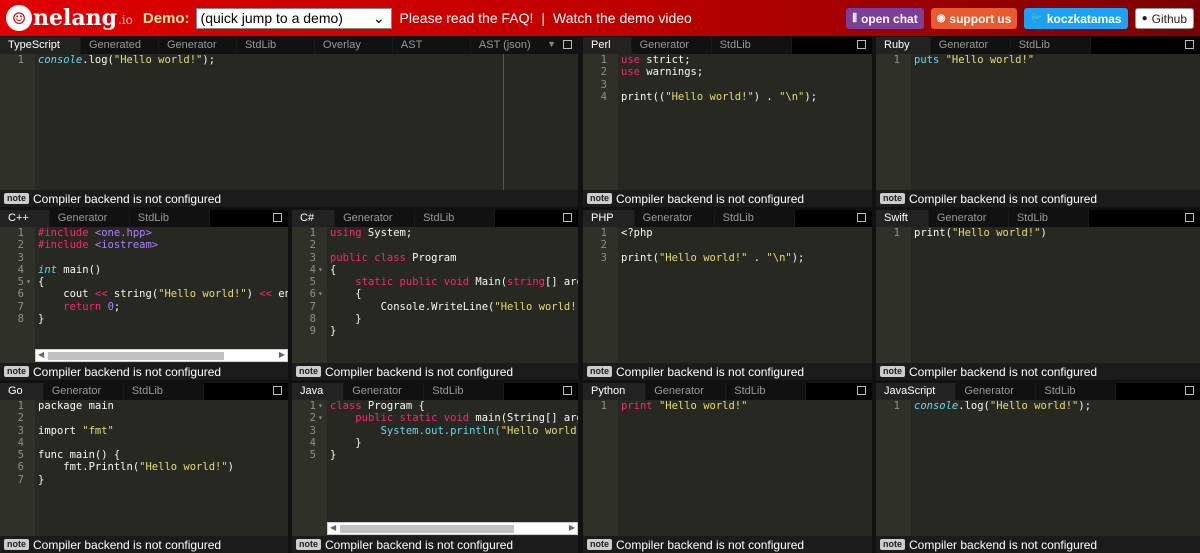  Describe the element at coordinates (318, 391) in the screenshot. I see `tab-java: Java` at that location.